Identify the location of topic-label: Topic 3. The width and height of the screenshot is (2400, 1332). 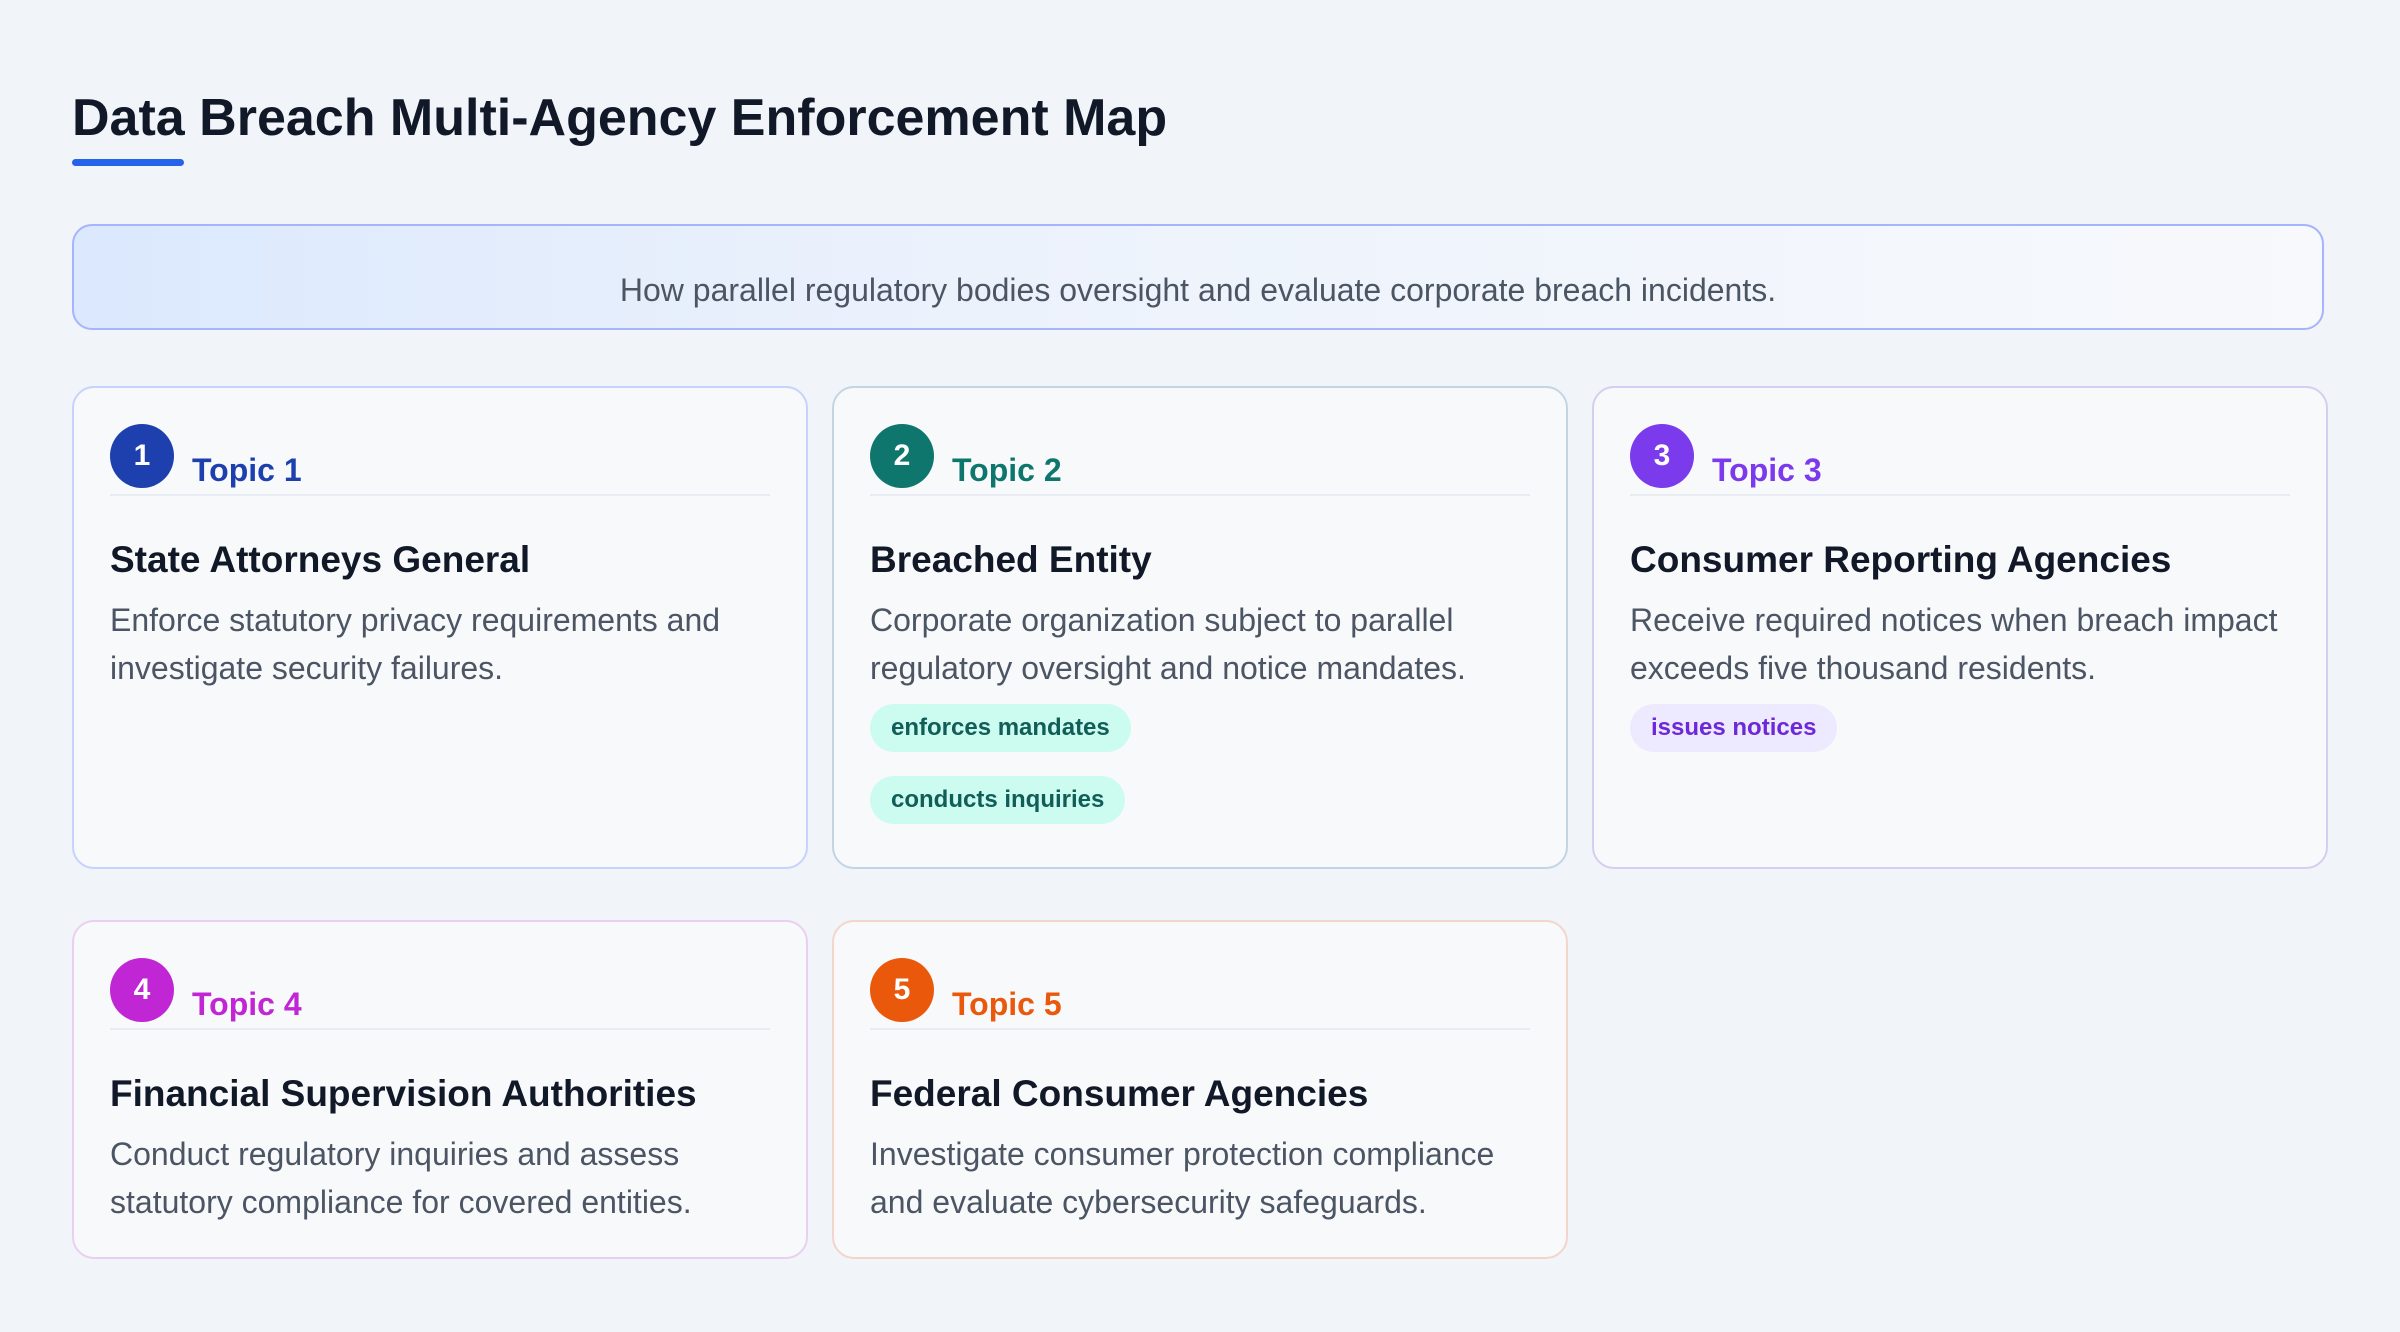
(1767, 470).